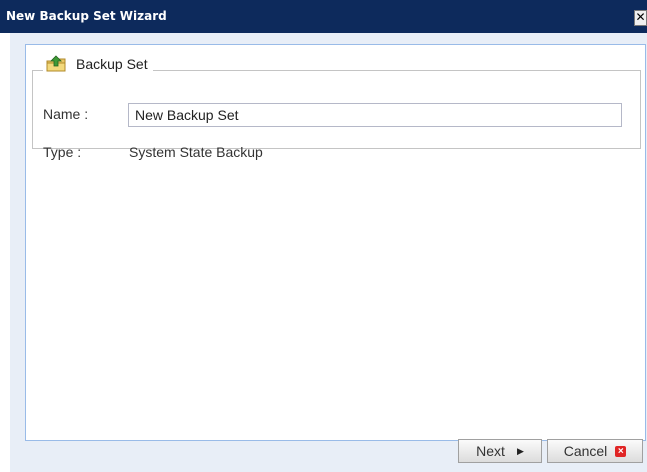 Image resolution: width=647 pixels, height=472 pixels. I want to click on close-button: ✕, so click(640, 18).